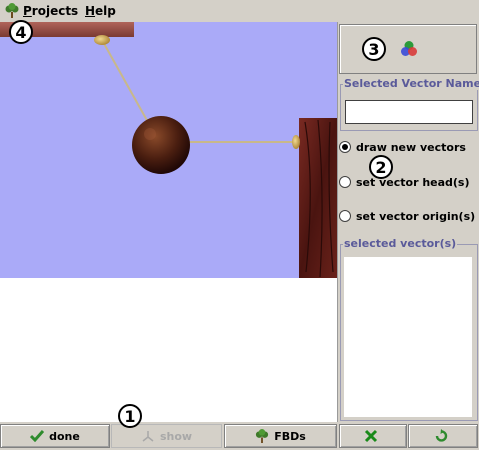 This screenshot has width=479, height=450. What do you see at coordinates (239, 11) in the screenshot?
I see `menu-bar: Projects Help` at bounding box center [239, 11].